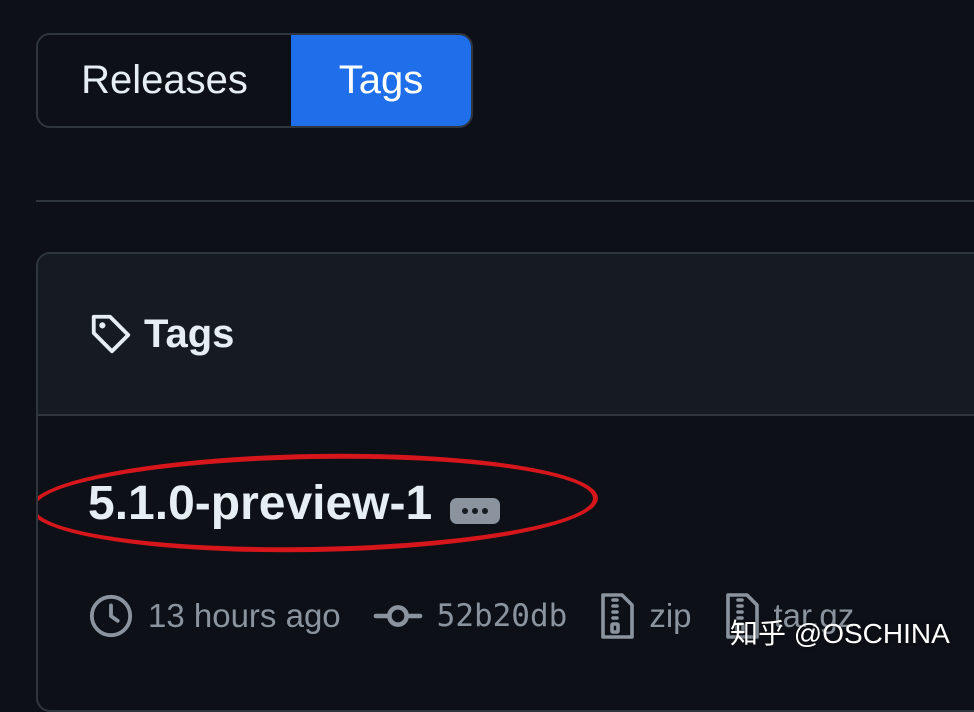 Image resolution: width=974 pixels, height=712 pixels. I want to click on zip-label: zip, so click(670, 615).